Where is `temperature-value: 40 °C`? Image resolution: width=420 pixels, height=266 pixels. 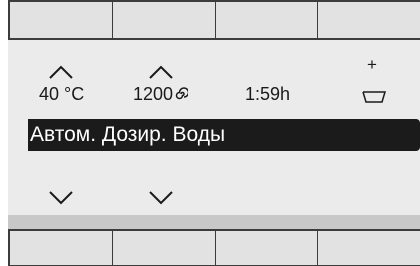 temperature-value: 40 °C is located at coordinates (62, 94).